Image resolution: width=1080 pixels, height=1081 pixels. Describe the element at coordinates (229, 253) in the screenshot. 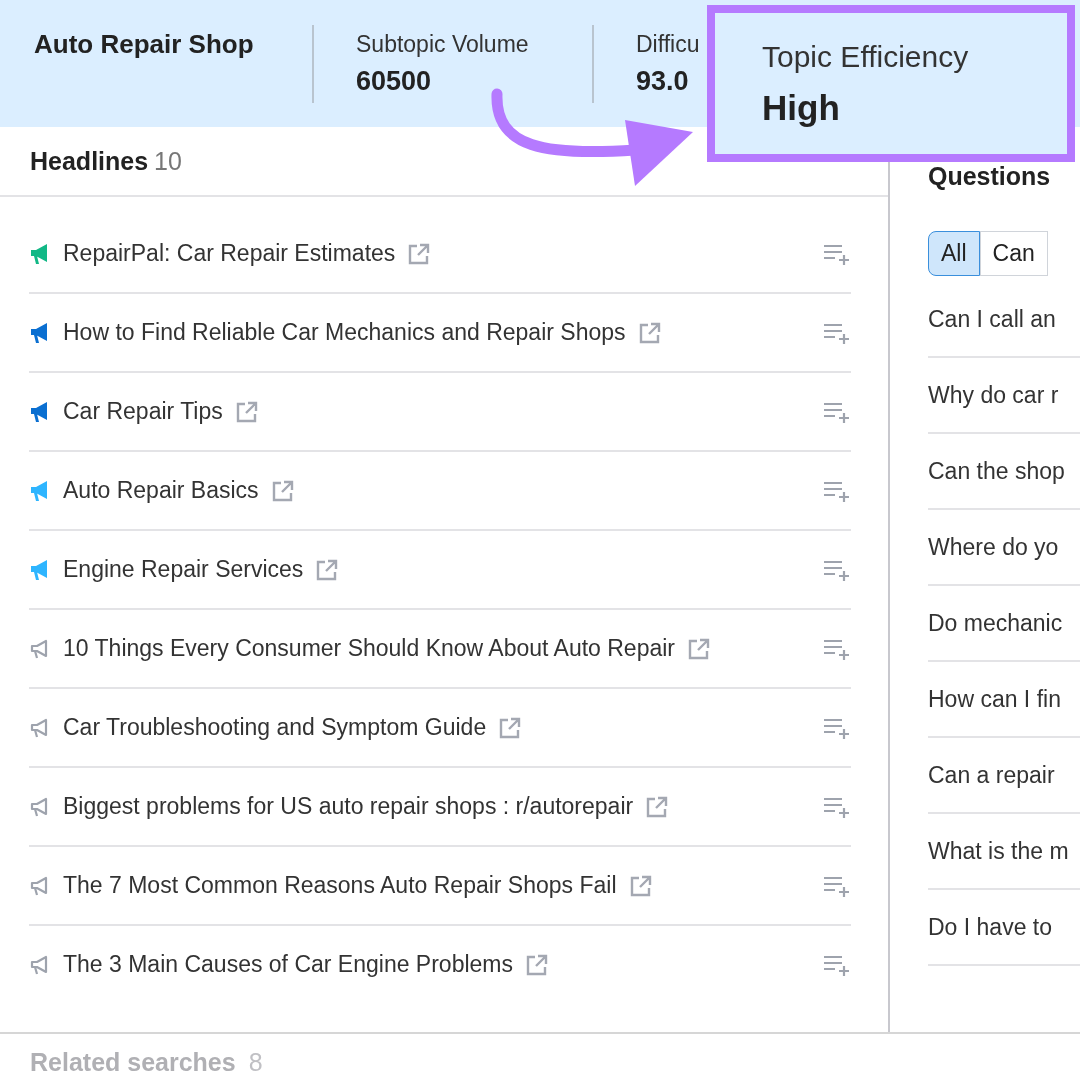

I see `headline-text: RepairPal: Car Repair Estimates` at that location.